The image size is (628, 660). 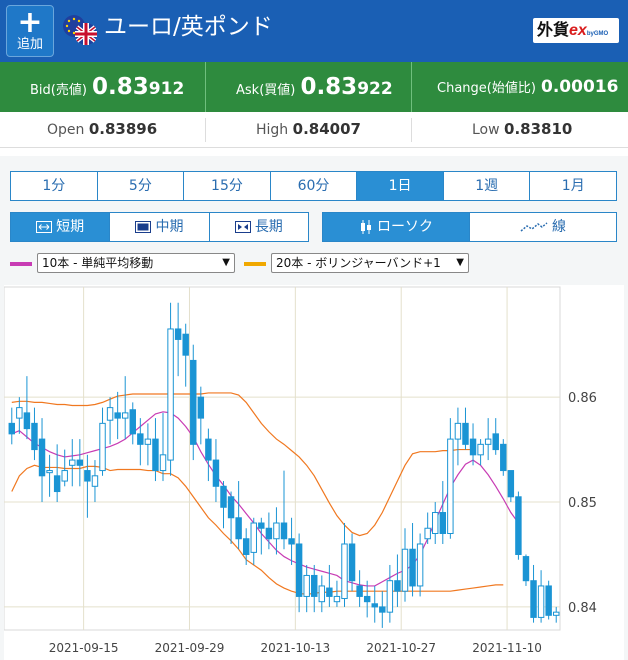 I want to click on x-tick-label: 2021-11-10, so click(x=507, y=648).